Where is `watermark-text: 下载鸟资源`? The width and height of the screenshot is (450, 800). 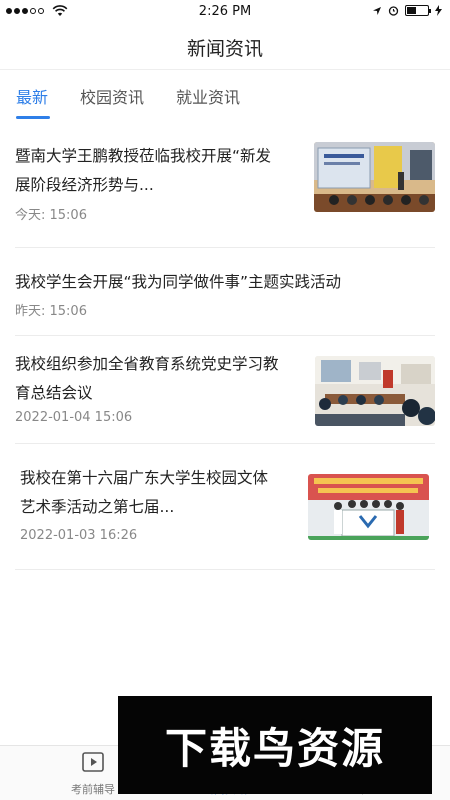 watermark-text: 下载鸟资源 is located at coordinates (274, 748).